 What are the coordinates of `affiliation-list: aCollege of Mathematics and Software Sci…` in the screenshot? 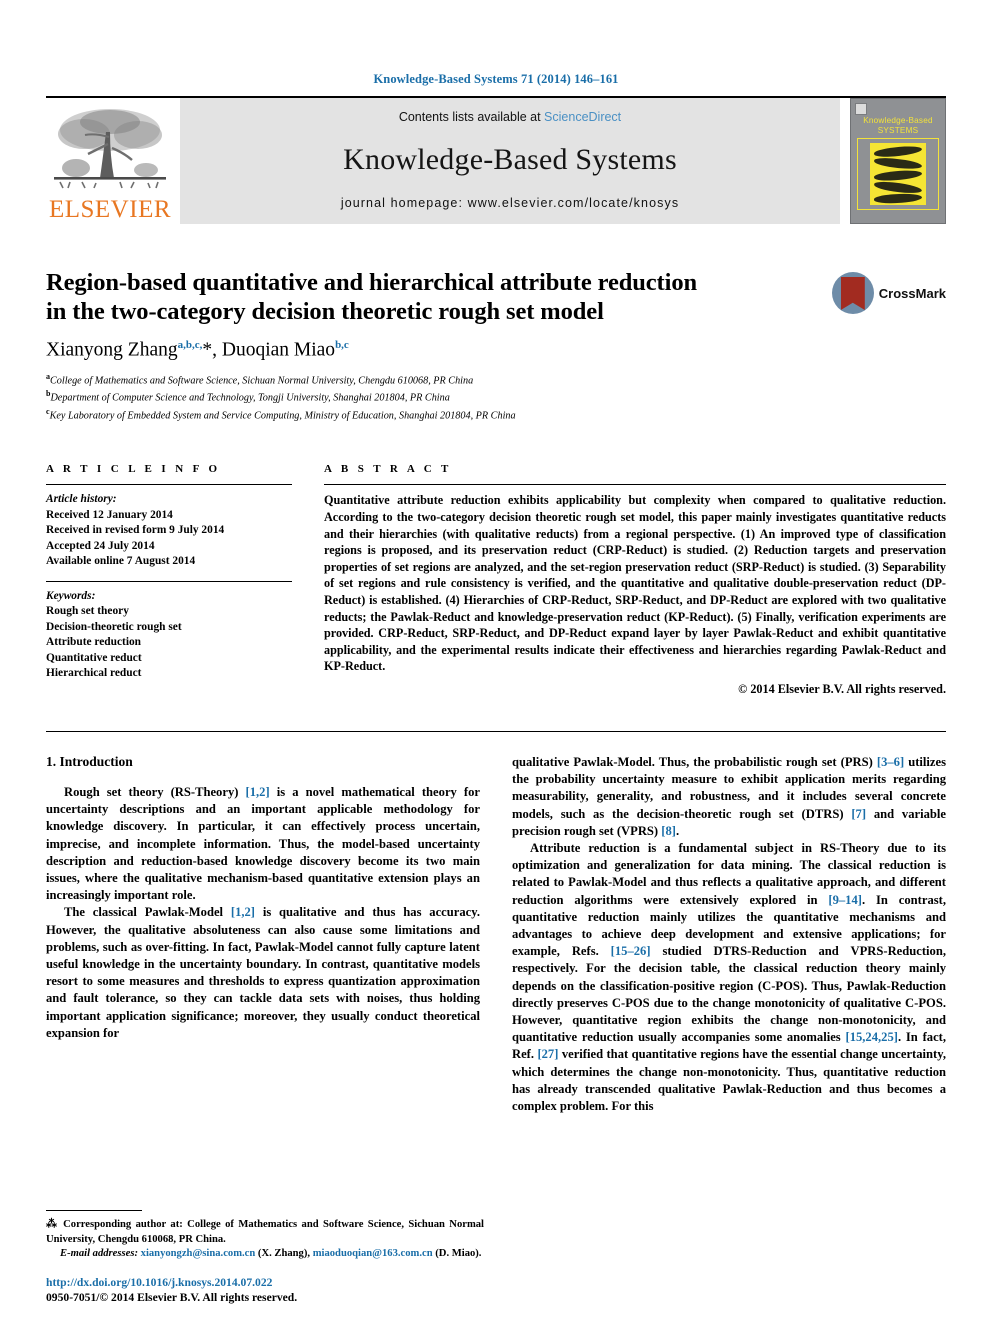 It's located at (433, 397).